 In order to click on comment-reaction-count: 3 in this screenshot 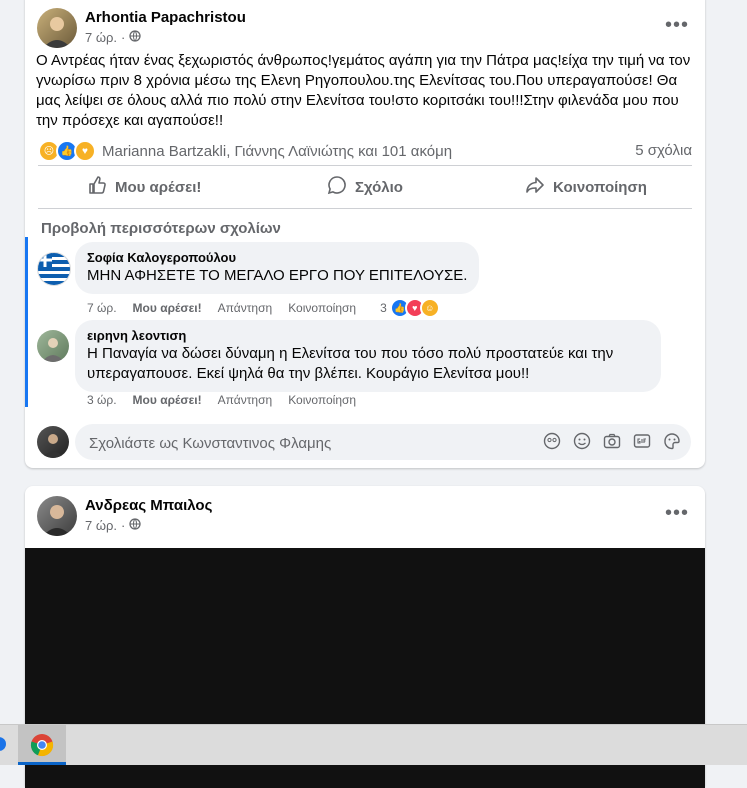, I will do `click(383, 308)`.